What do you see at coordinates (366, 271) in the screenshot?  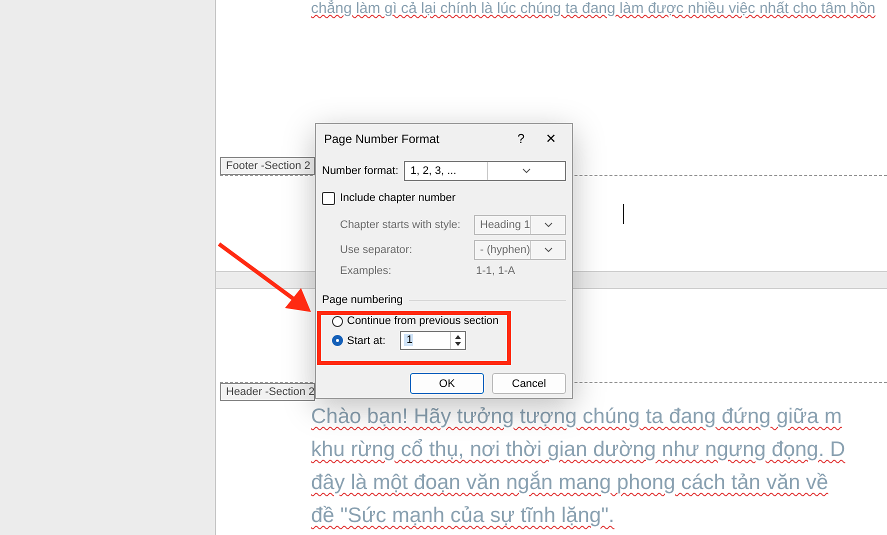 I see `field-label: Examples:` at bounding box center [366, 271].